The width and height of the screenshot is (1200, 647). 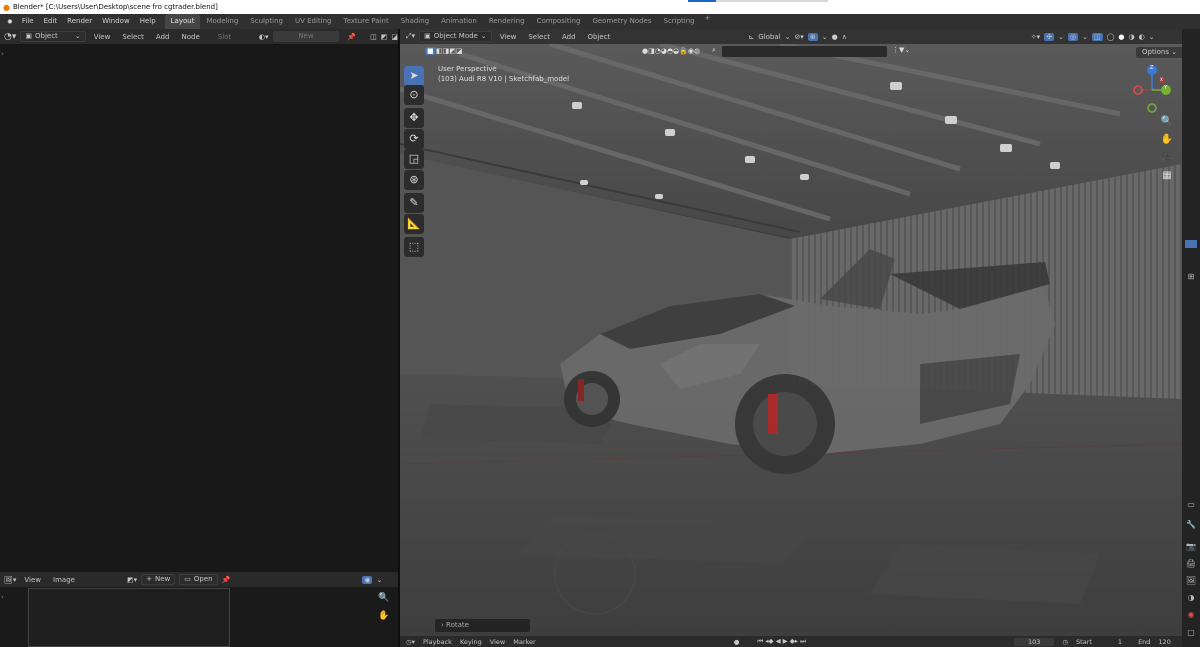 What do you see at coordinates (190, 37) in the screenshot?
I see `node-node-menu: Node` at bounding box center [190, 37].